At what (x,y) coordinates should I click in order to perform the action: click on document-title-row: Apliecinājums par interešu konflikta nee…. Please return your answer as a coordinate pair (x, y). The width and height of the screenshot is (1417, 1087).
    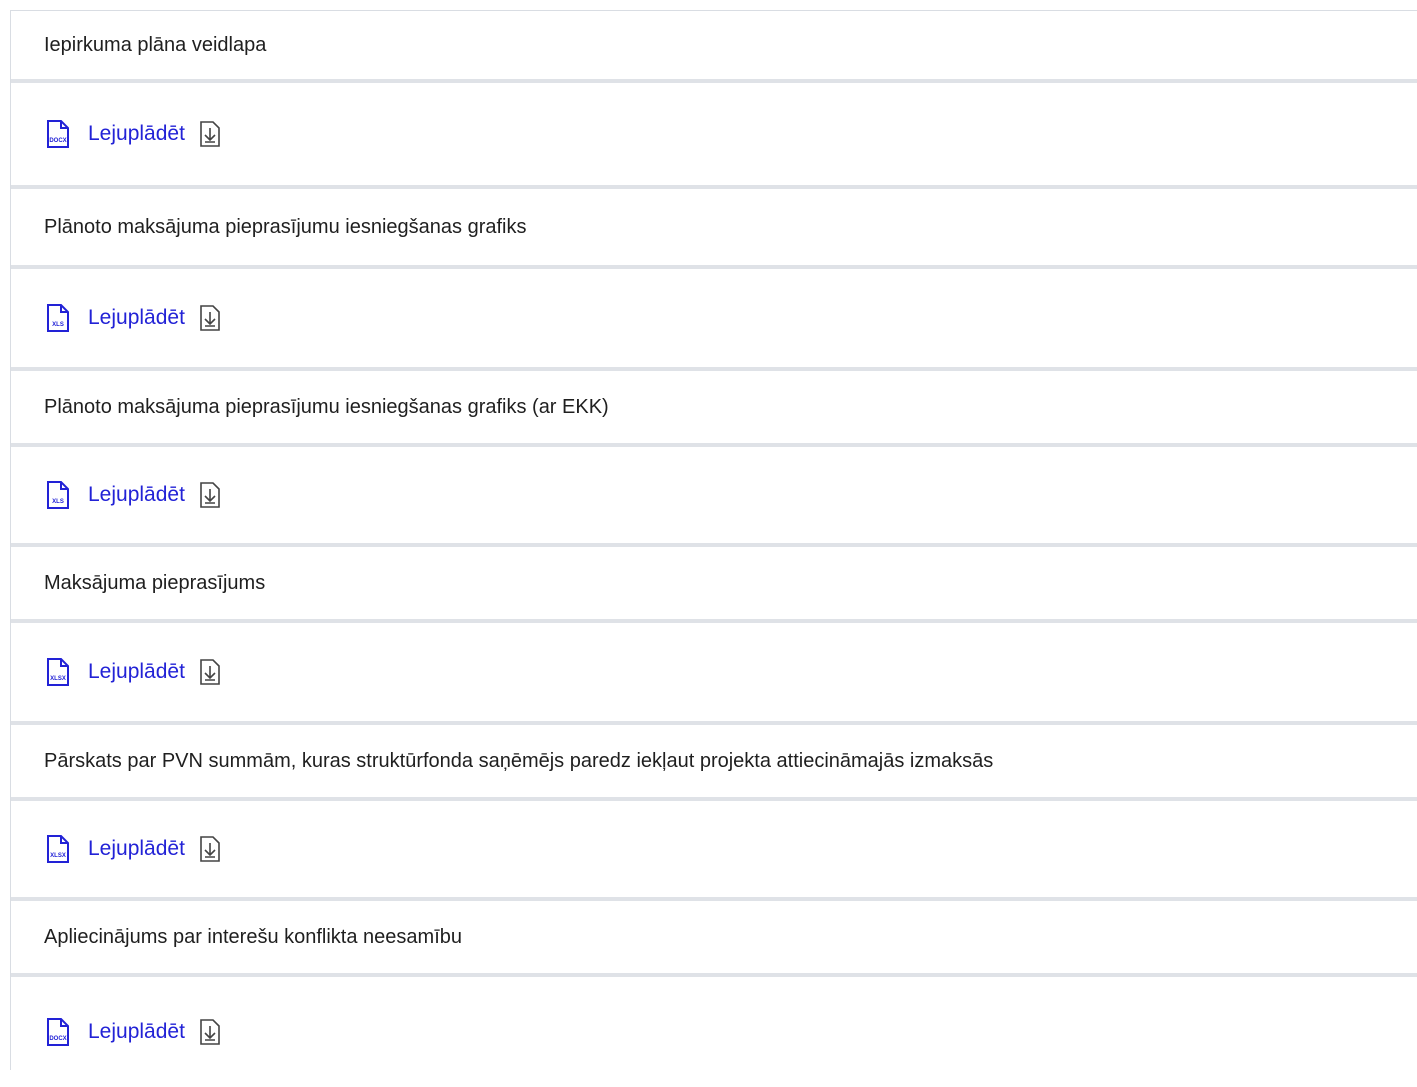
    Looking at the image, I should click on (714, 939).